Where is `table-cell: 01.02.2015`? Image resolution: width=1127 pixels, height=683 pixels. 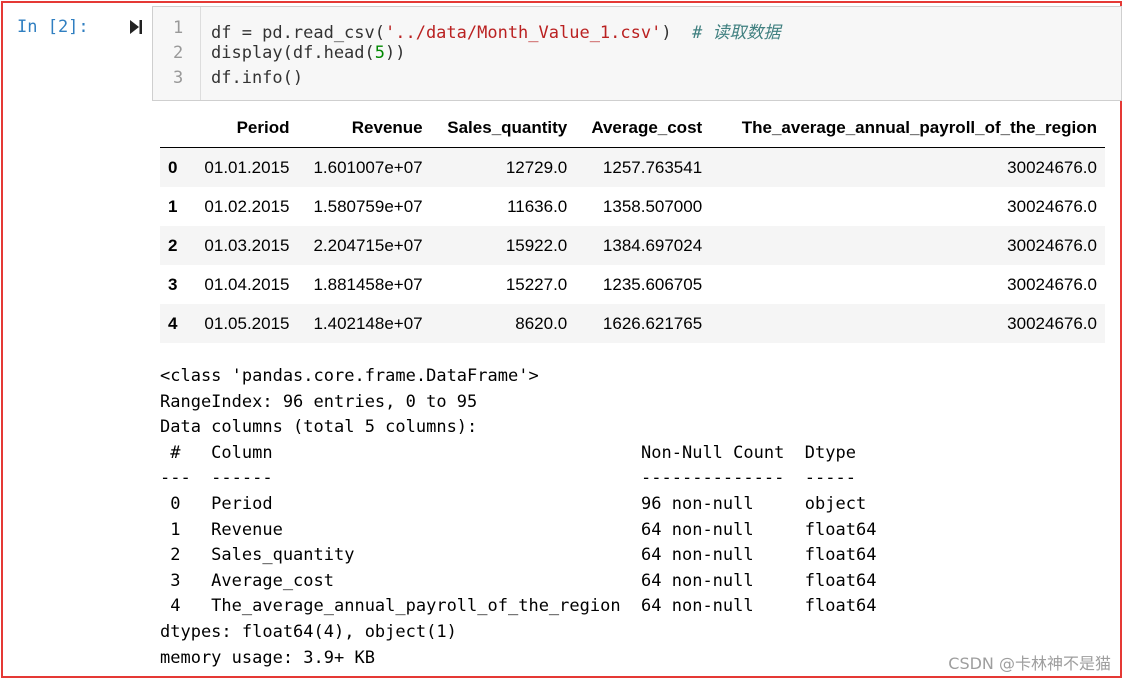
table-cell: 01.02.2015 is located at coordinates (247, 206).